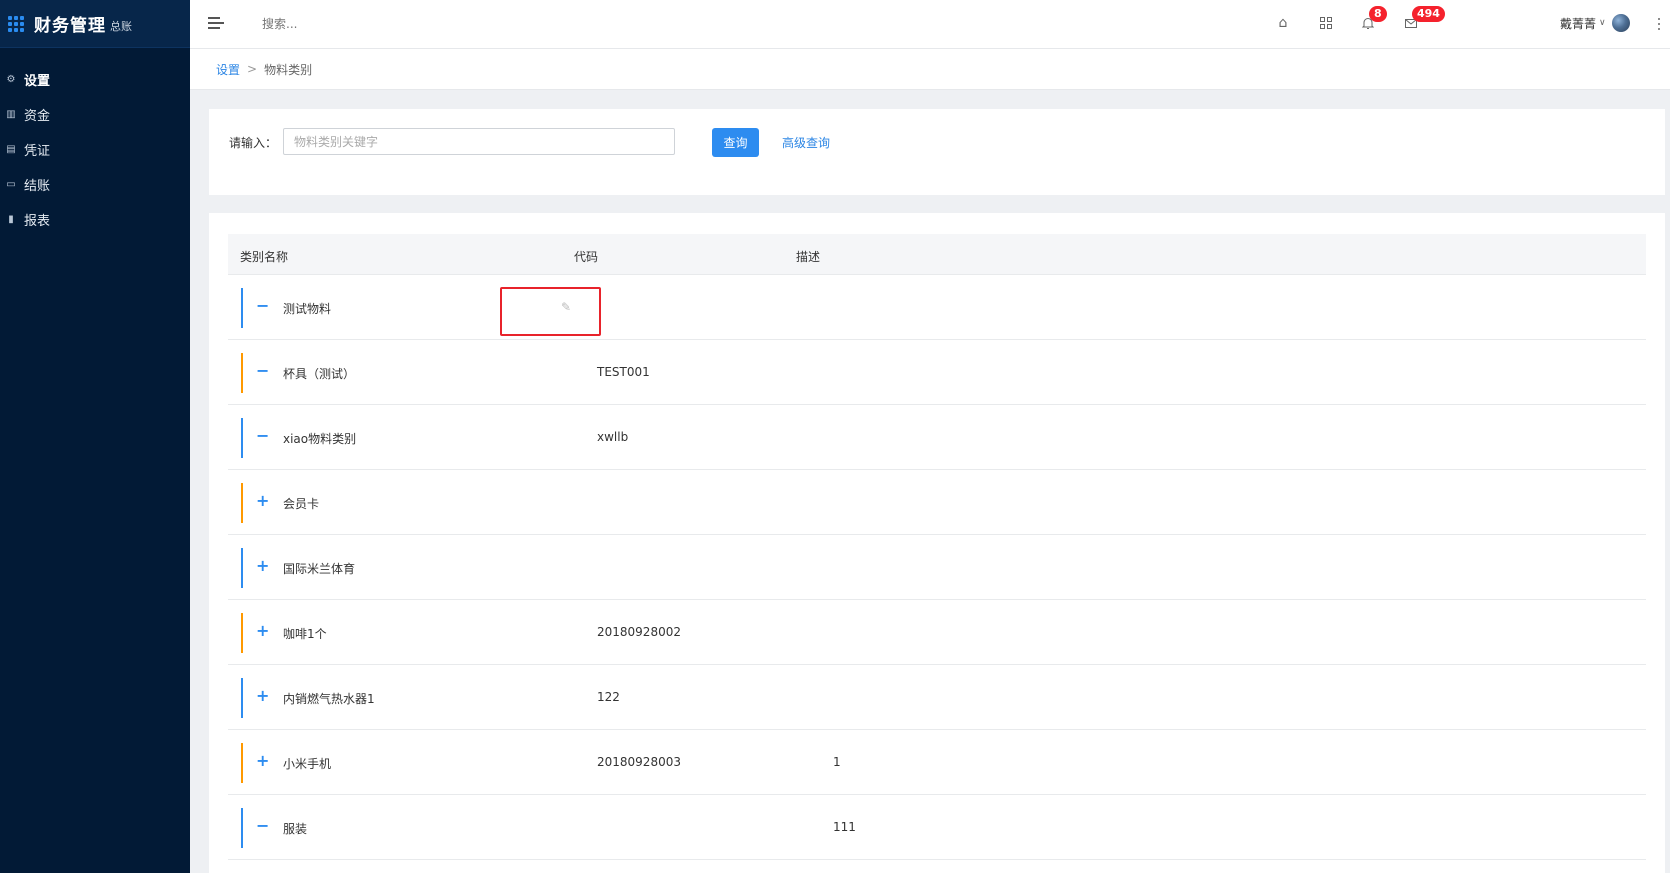  What do you see at coordinates (319, 569) in the screenshot?
I see `category-name-cell: 国际米兰体育` at bounding box center [319, 569].